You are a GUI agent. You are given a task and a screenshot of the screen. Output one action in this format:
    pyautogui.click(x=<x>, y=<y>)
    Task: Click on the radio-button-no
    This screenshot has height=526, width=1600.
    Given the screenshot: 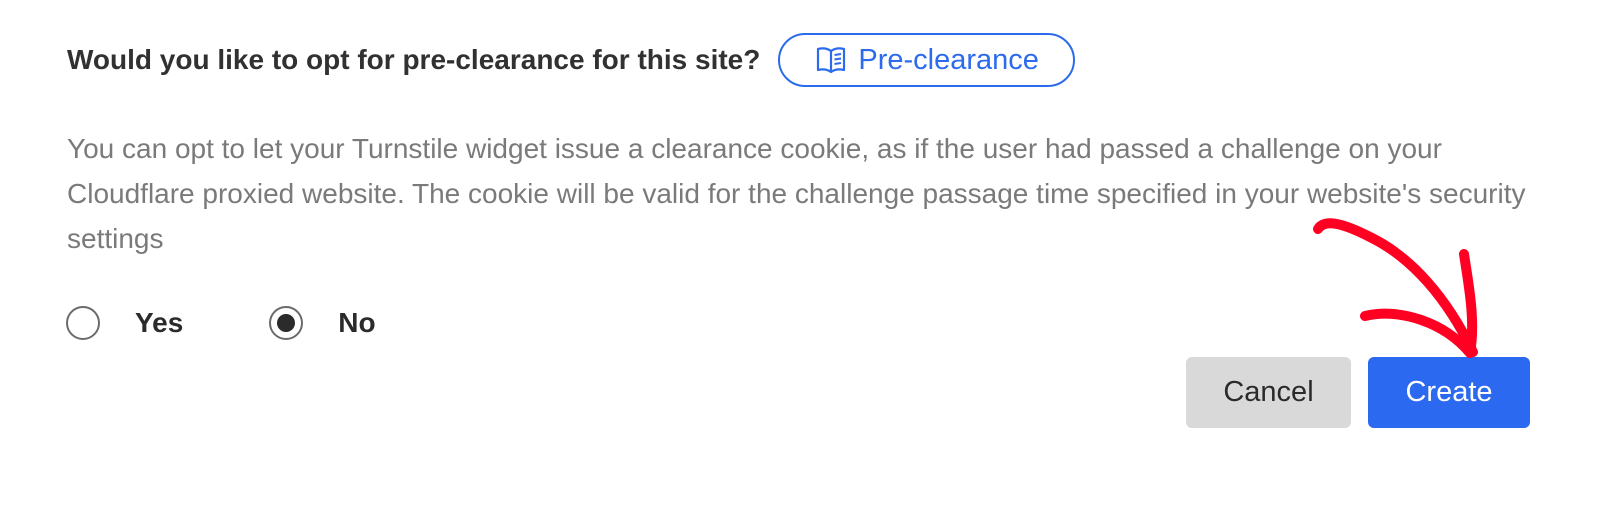 What is the action you would take?
    pyautogui.click(x=286, y=323)
    